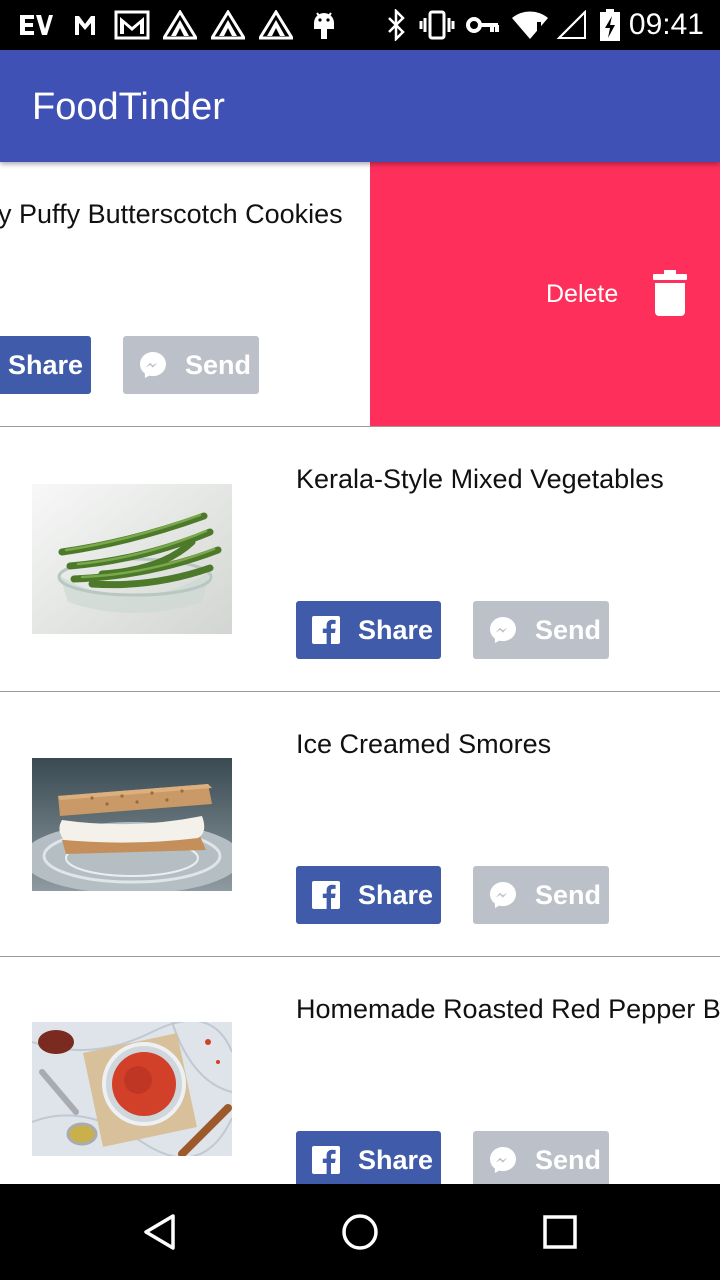 The height and width of the screenshot is (1280, 720). I want to click on status-bar: 09:41, so click(360, 25).